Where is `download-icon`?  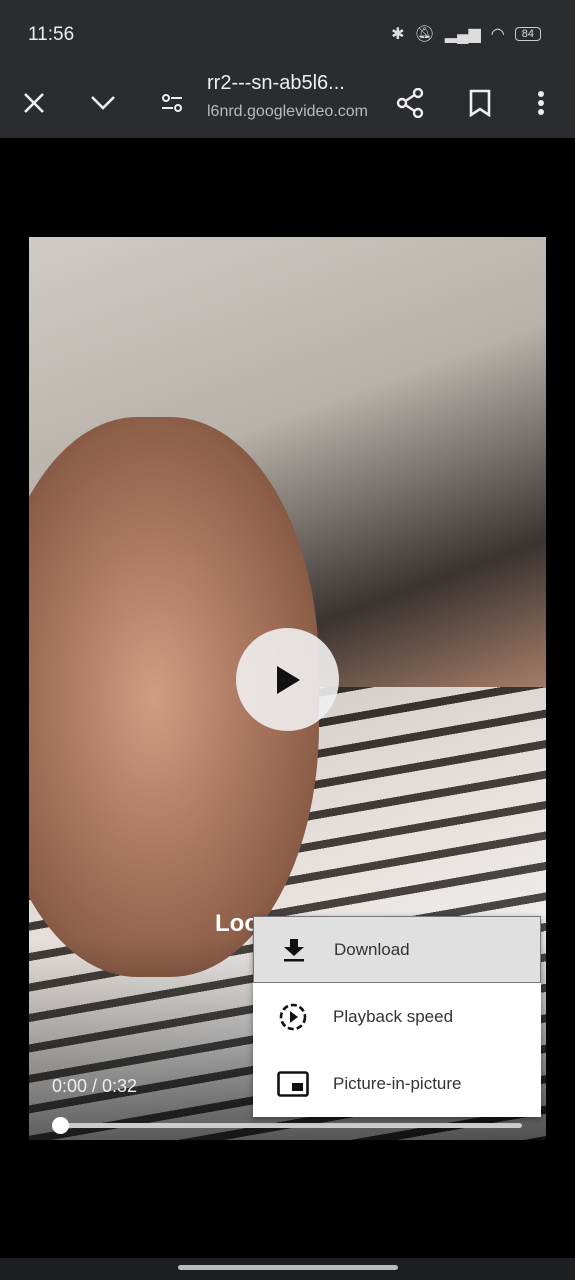
download-icon is located at coordinates (294, 949).